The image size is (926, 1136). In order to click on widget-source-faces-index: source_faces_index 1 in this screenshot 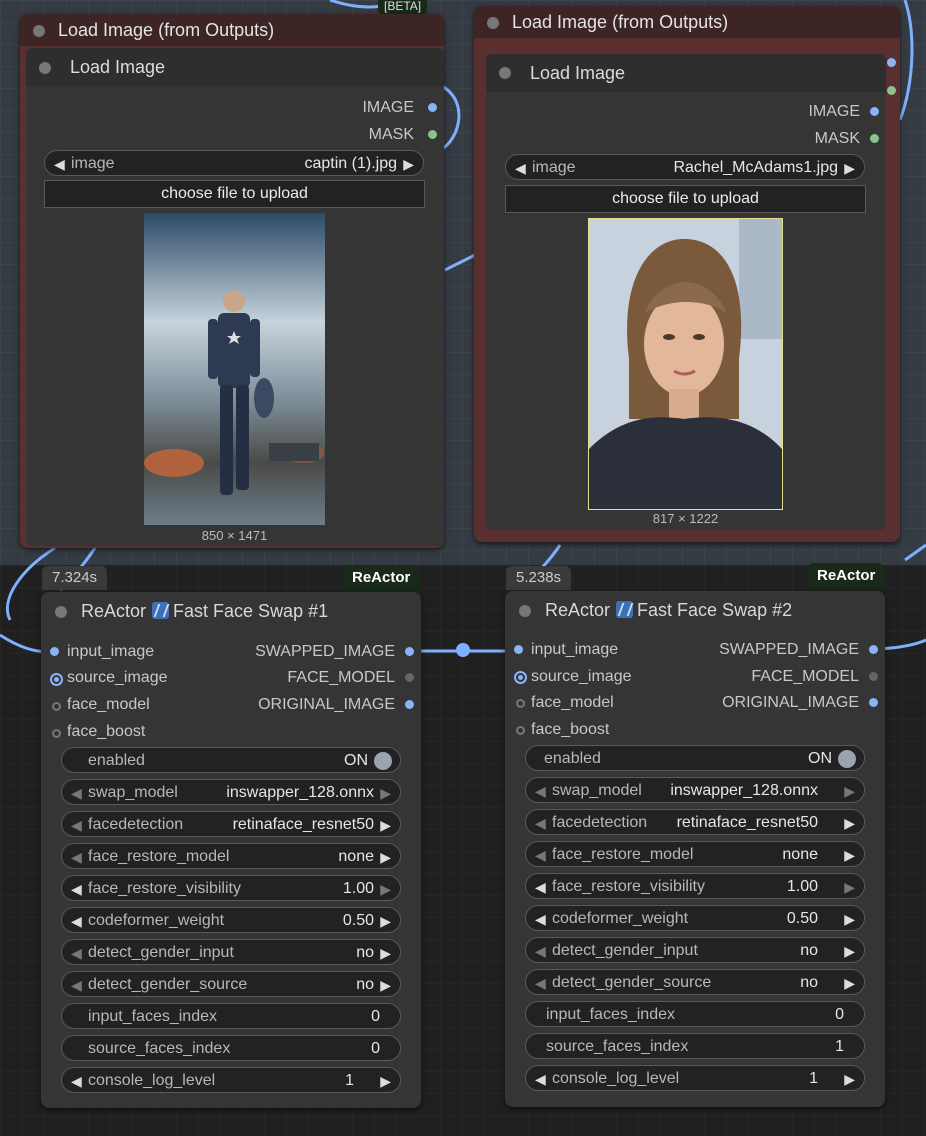, I will do `click(695, 1046)`.